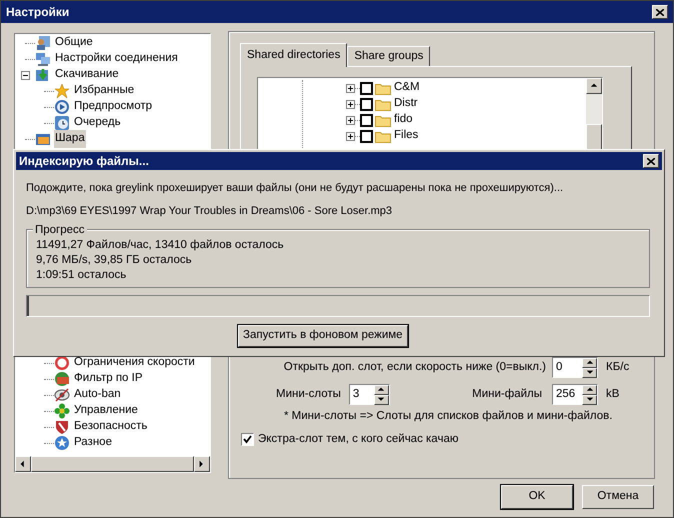  What do you see at coordinates (369, 394) in the screenshot?
I see `number-field: 3` at bounding box center [369, 394].